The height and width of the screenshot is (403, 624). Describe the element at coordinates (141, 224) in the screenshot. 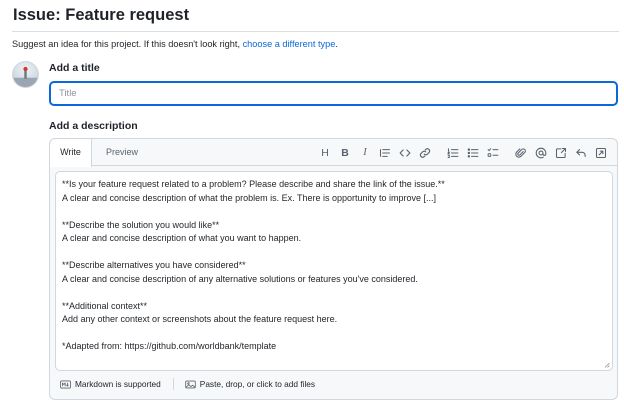

I see `description-line: **Describe the solution you would like**` at that location.